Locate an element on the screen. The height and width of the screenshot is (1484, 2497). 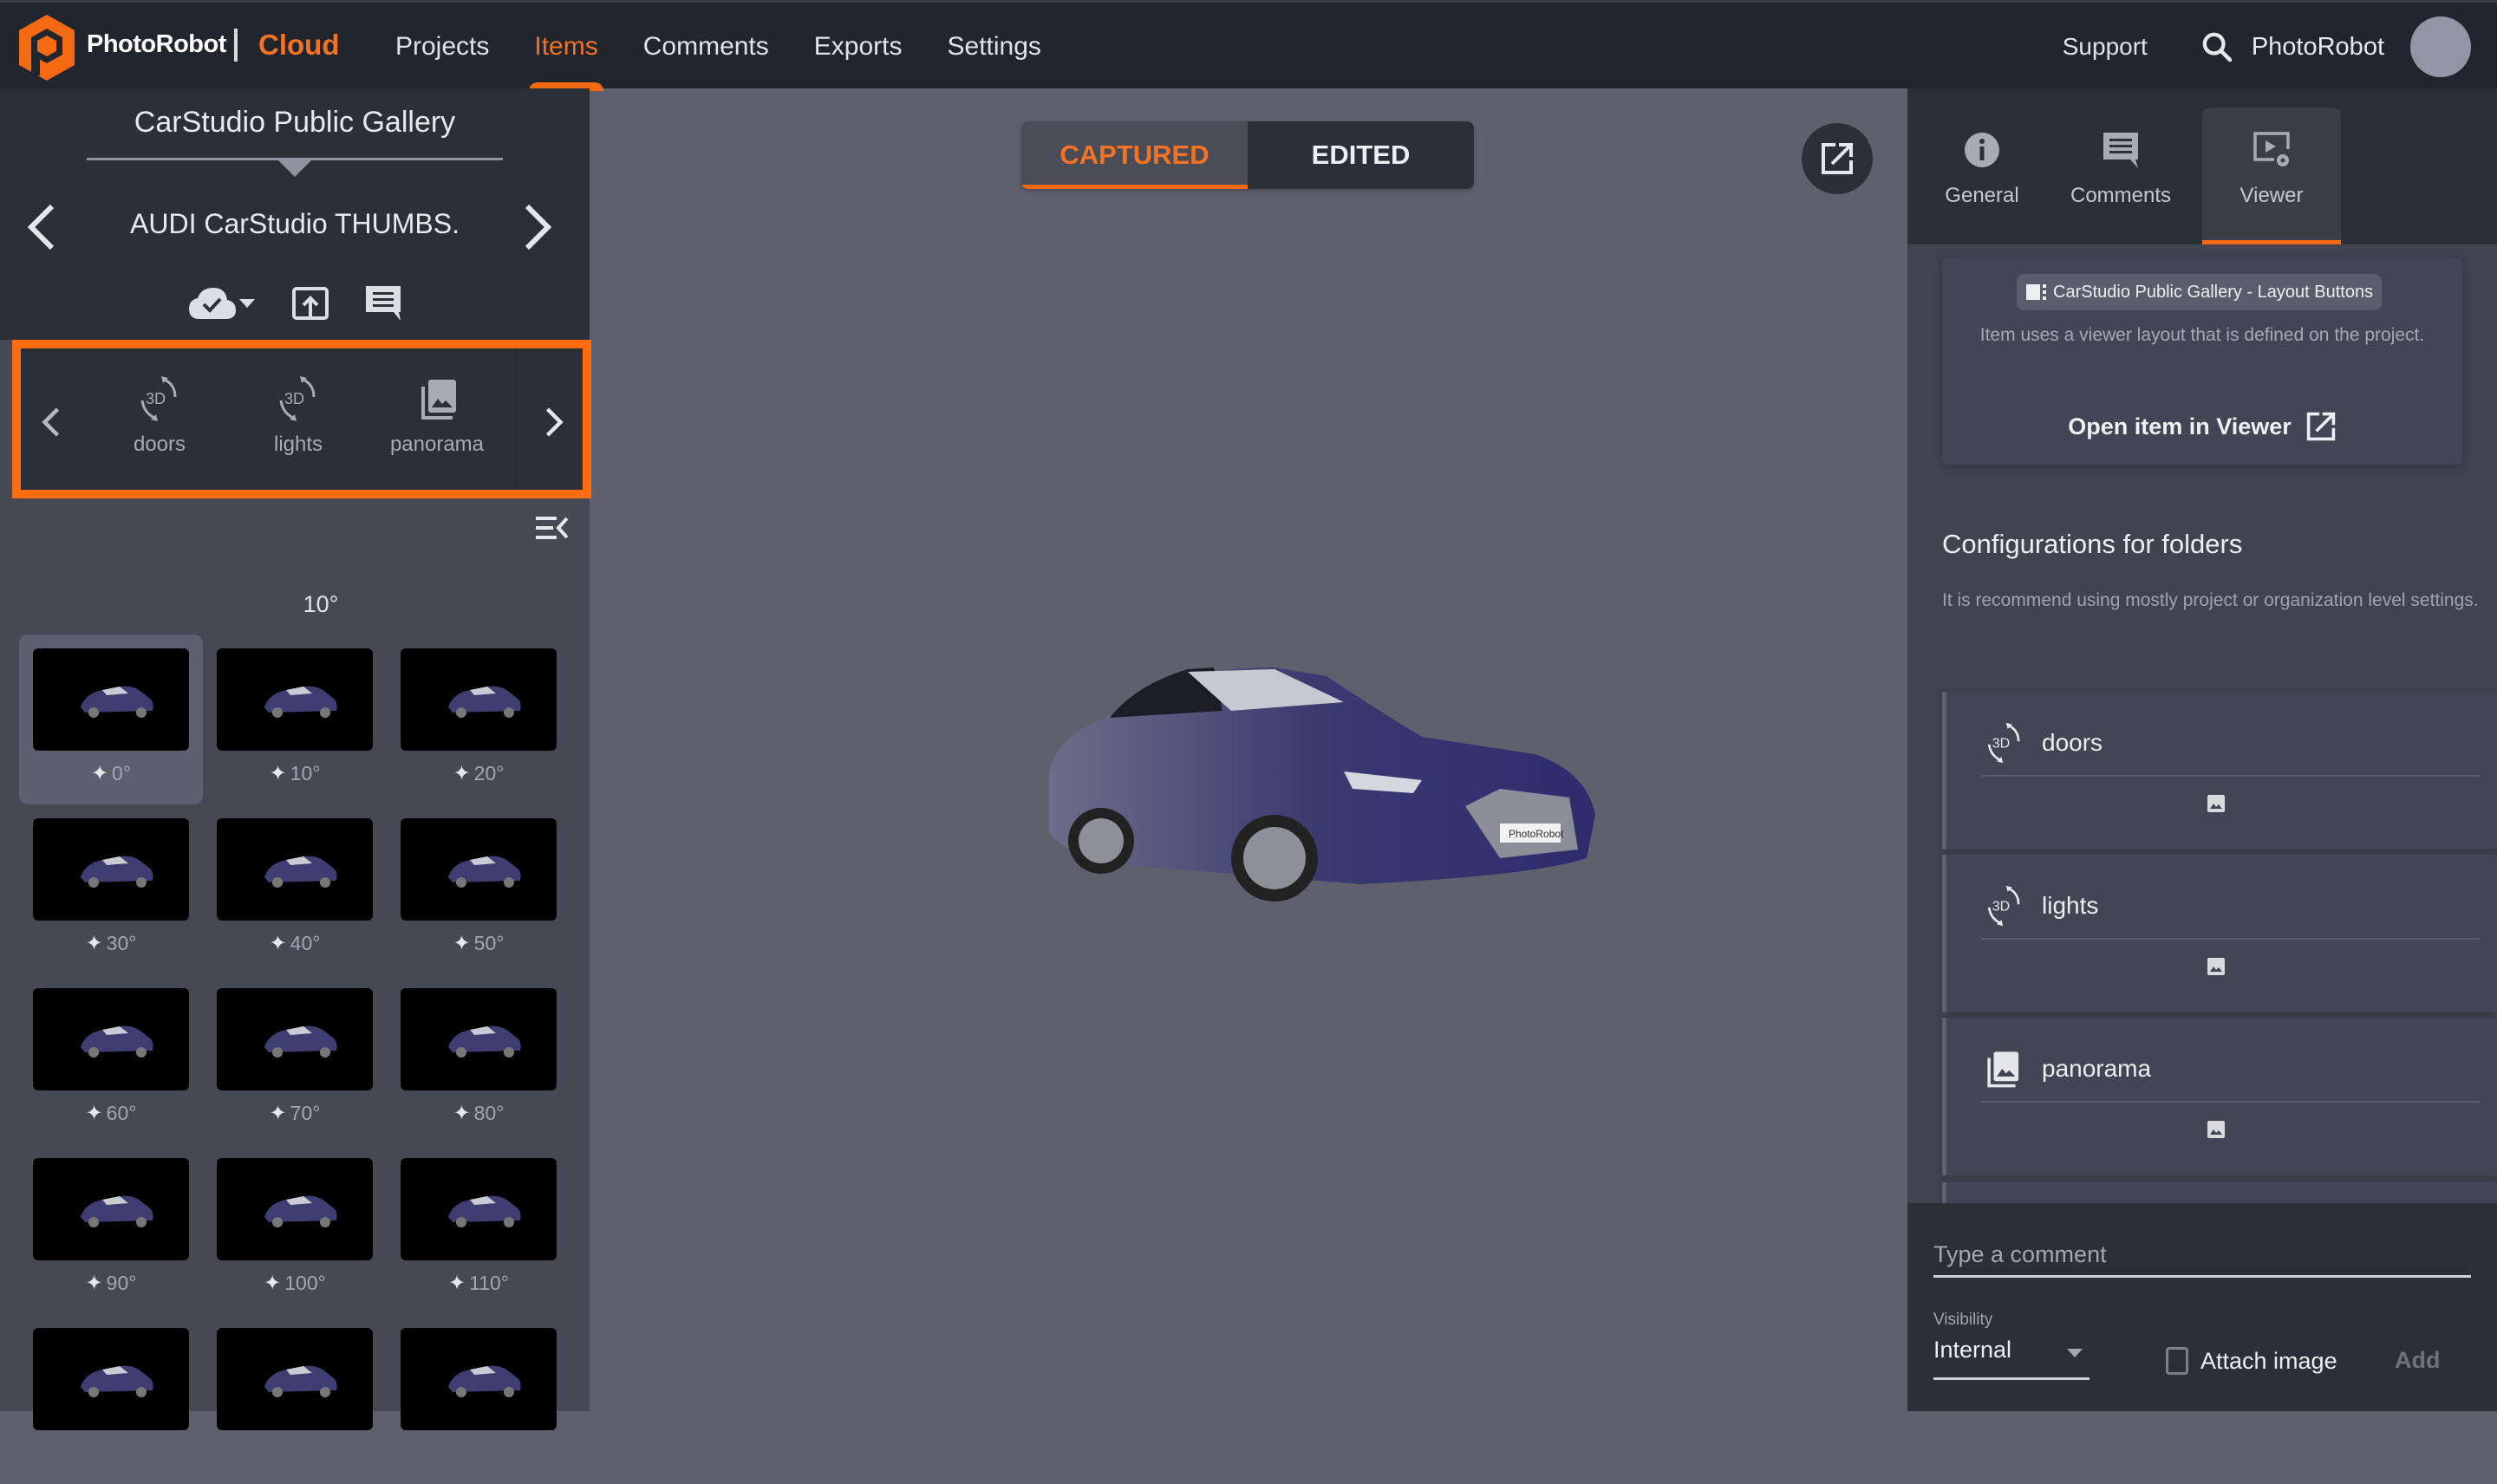
thumbnail-angle: 100° is located at coordinates (305, 1283).